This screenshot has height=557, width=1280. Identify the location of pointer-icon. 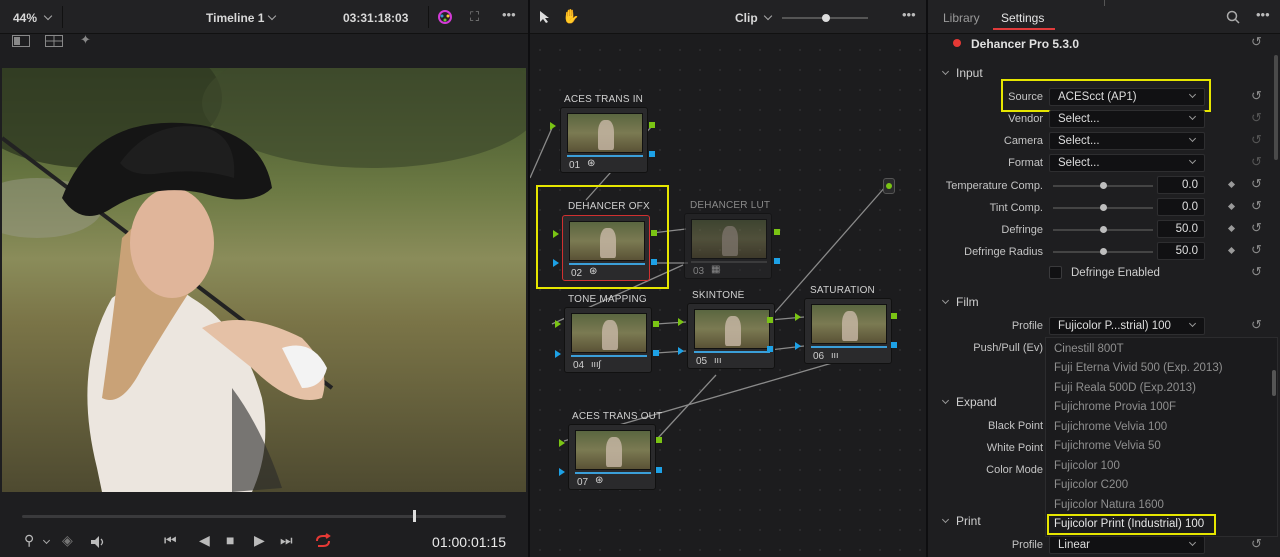
(545, 17).